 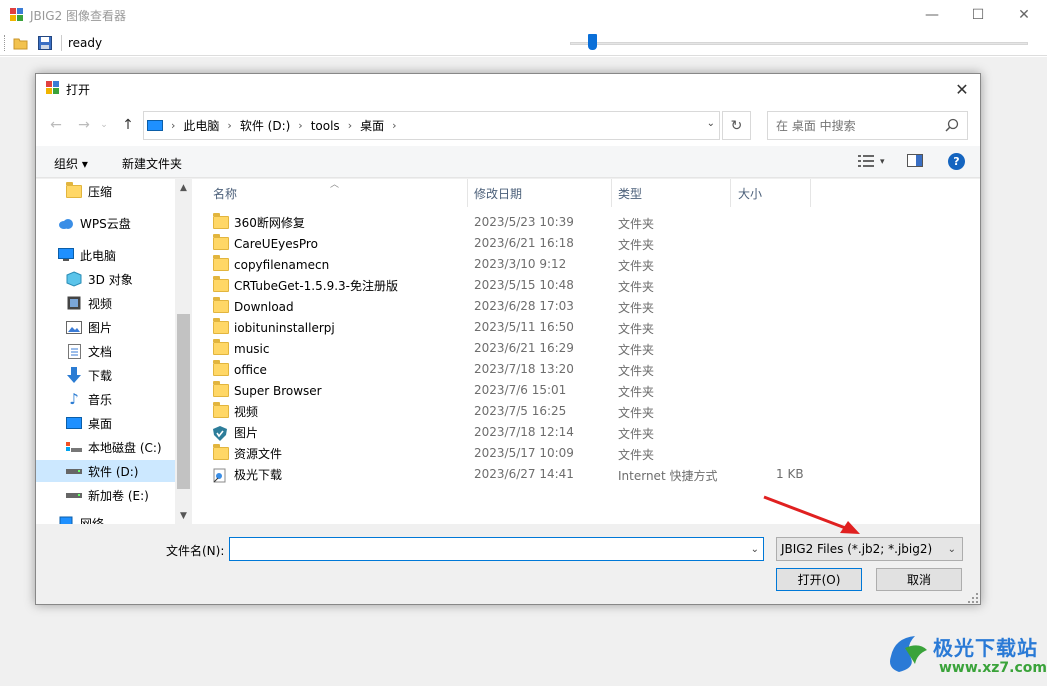 I want to click on column-header-name: 名称, so click(x=225, y=193).